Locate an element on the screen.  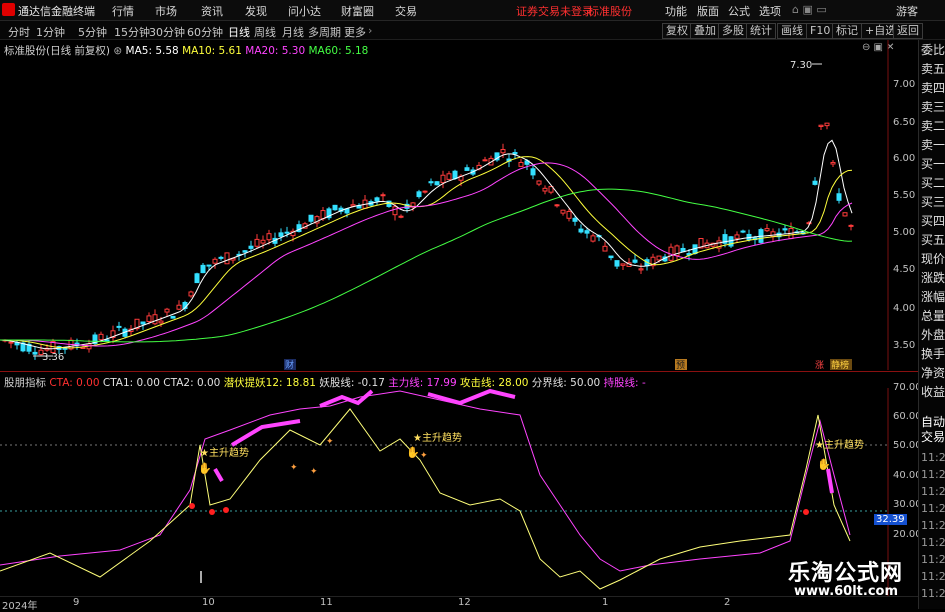
btn-diejia: 叠加 is located at coordinates (705, 31).